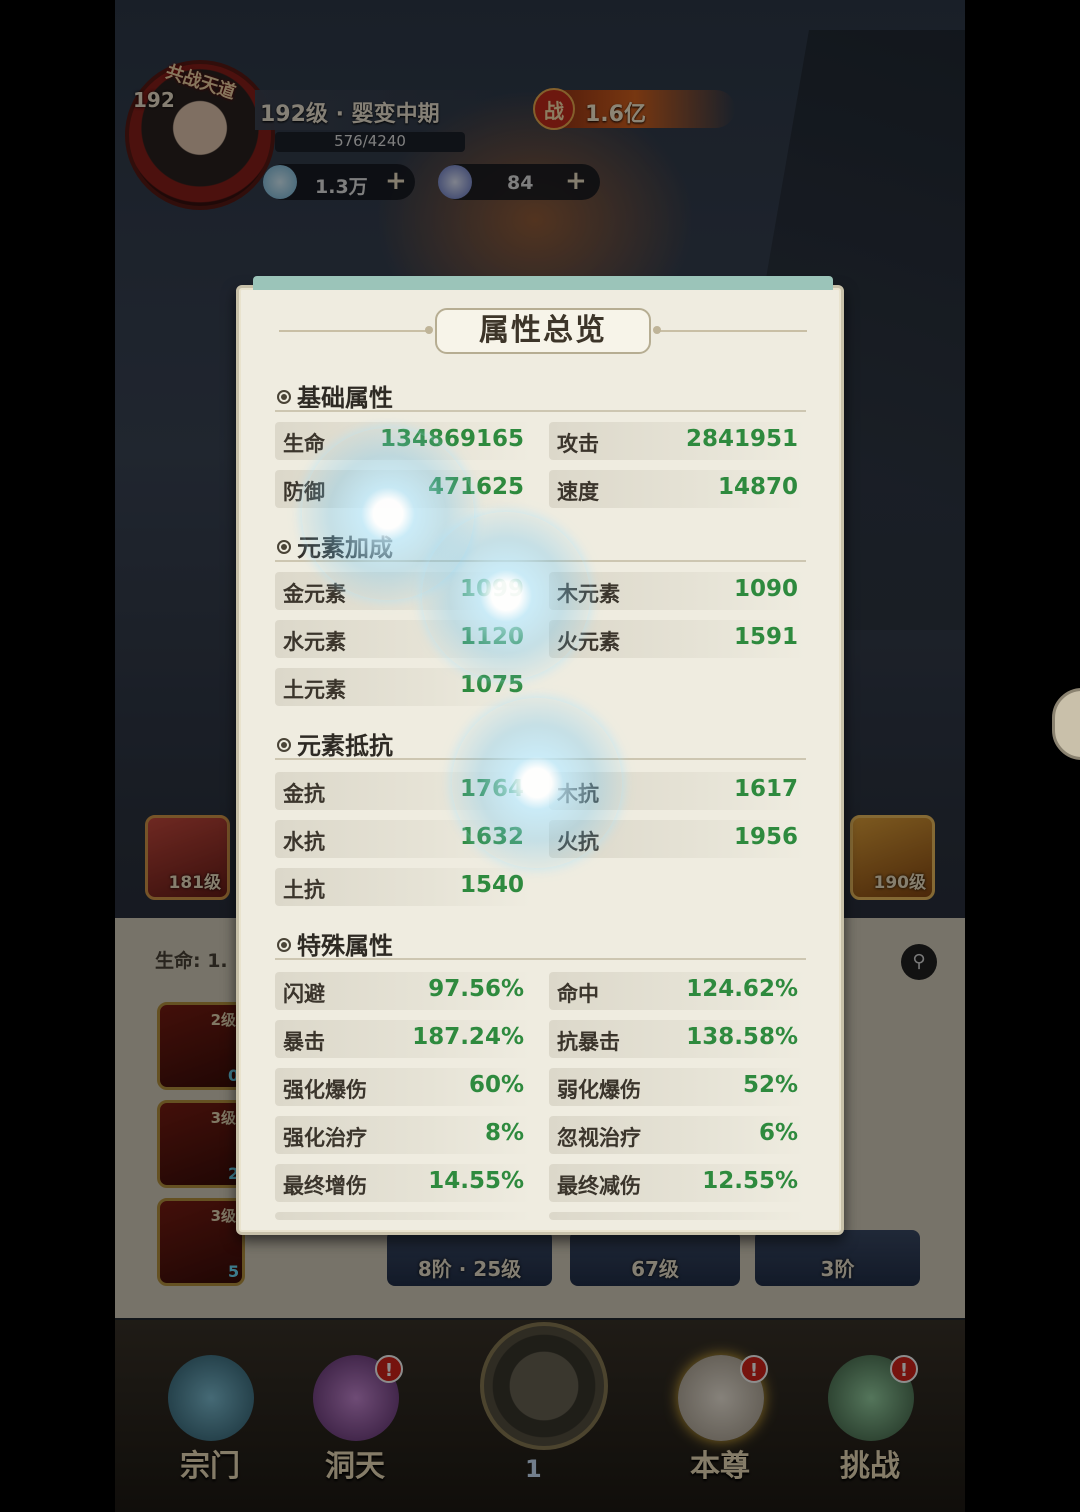 This screenshot has width=1080, height=1512. Describe the element at coordinates (765, 837) in the screenshot. I see `attr-value: 1956` at that location.